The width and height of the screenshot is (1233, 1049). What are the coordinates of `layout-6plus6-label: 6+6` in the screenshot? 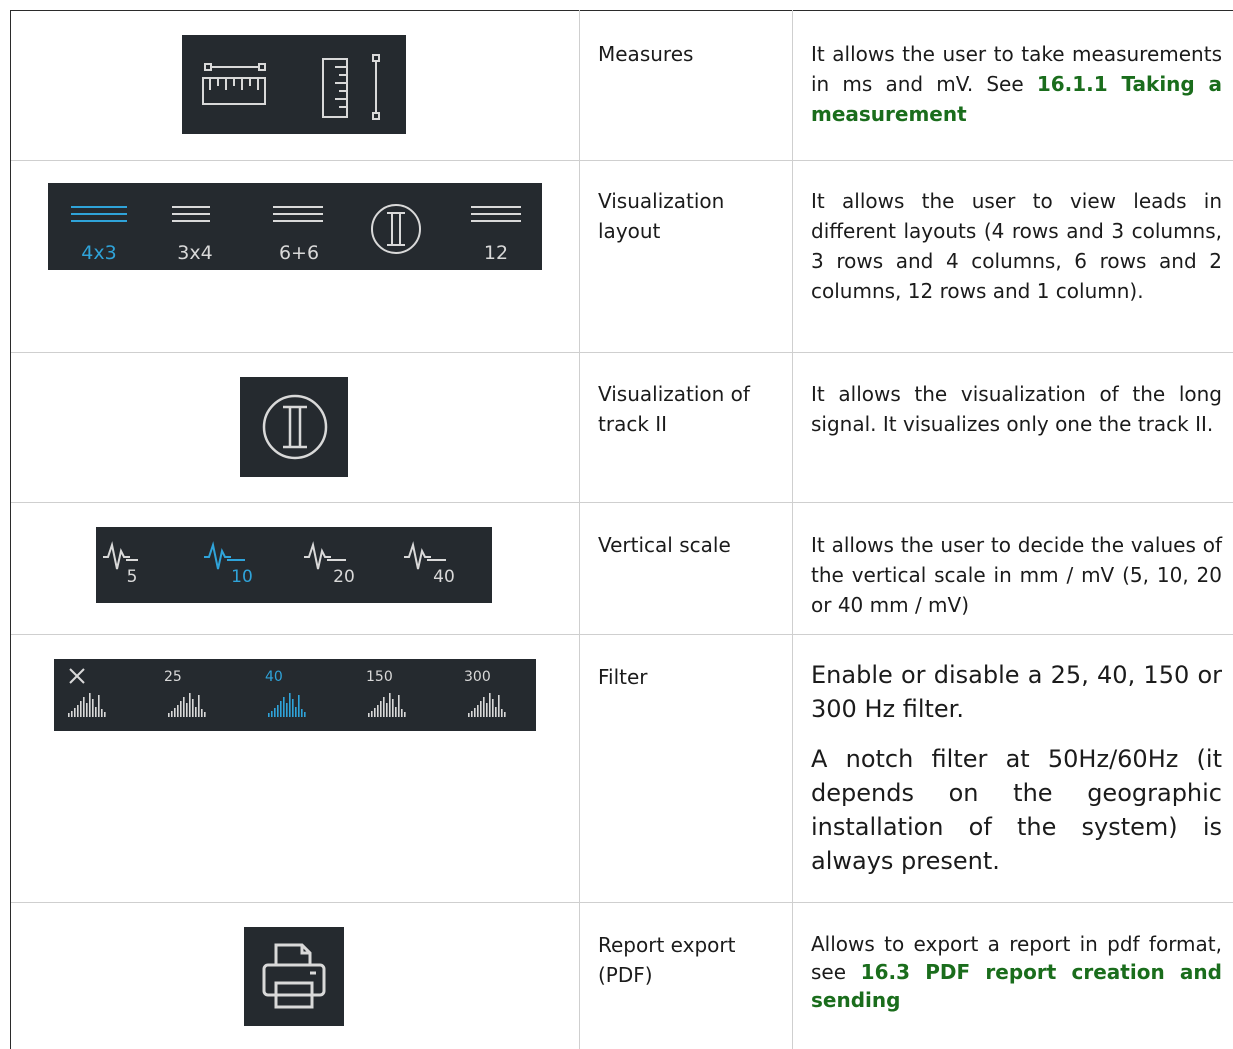 It's located at (299, 253).